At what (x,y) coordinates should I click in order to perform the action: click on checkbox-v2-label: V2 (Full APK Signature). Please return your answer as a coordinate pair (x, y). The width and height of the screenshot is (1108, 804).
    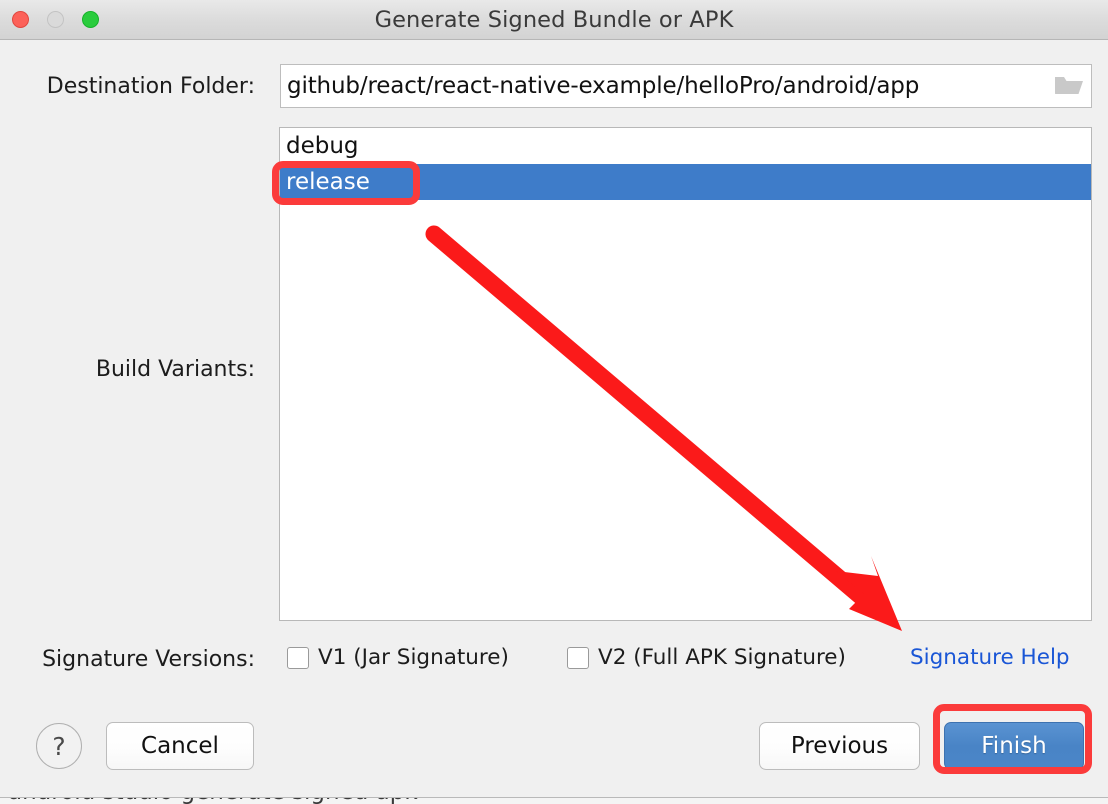
    Looking at the image, I should click on (722, 657).